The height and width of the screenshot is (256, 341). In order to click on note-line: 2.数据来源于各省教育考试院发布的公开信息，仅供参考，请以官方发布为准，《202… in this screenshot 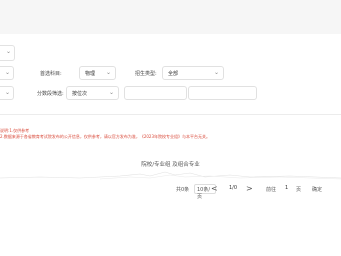, I will do `click(105, 136)`.